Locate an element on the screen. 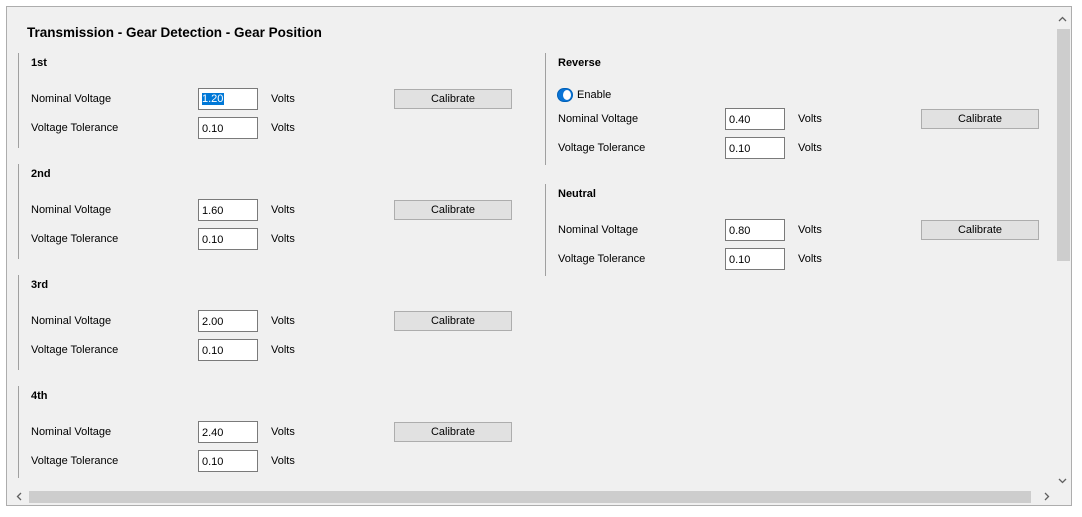 This screenshot has height=517, width=1082. calibrate-button-reverse: Calibrate is located at coordinates (980, 119).